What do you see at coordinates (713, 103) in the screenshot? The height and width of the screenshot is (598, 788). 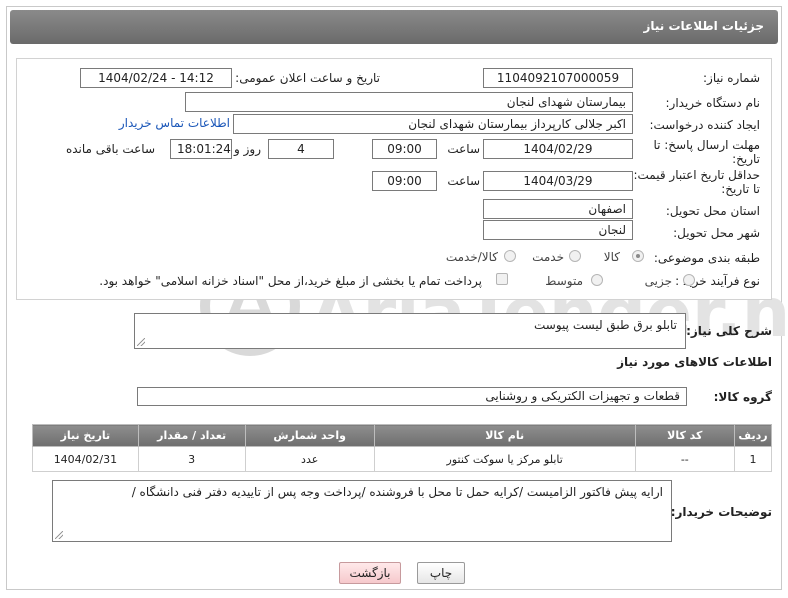 I see `buyer-org-label: نام دستگاه خریدار:` at bounding box center [713, 103].